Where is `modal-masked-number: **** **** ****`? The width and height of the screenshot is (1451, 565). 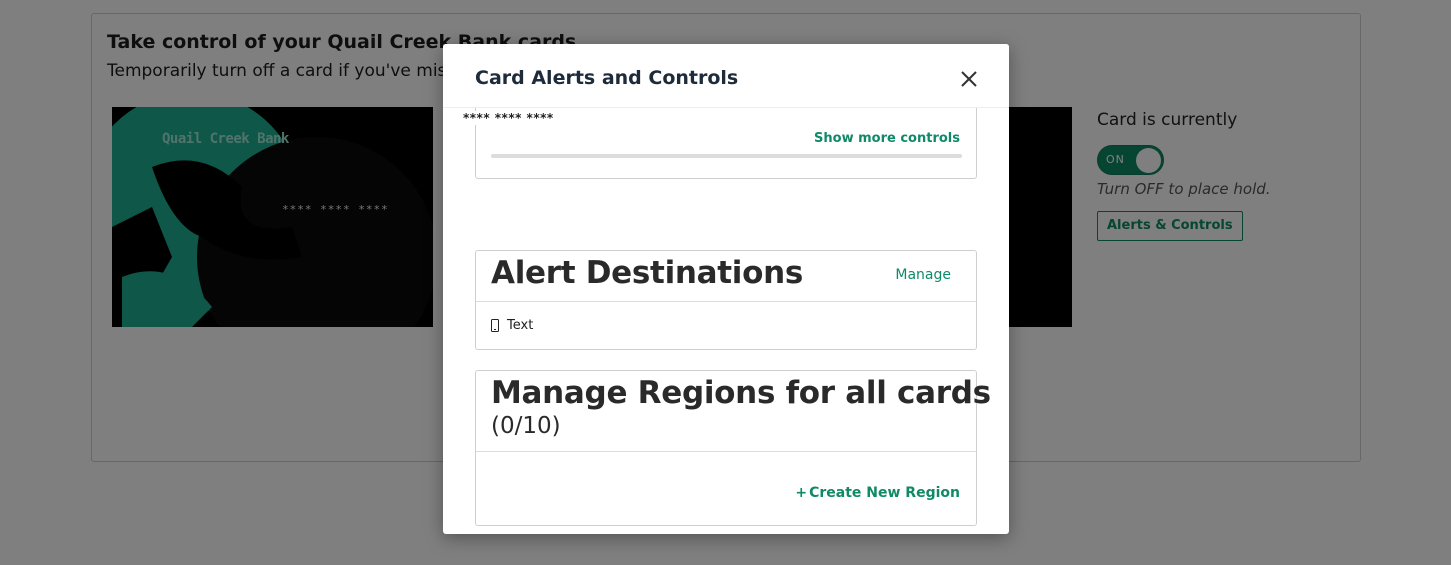
modal-masked-number: **** **** **** is located at coordinates (511, 118).